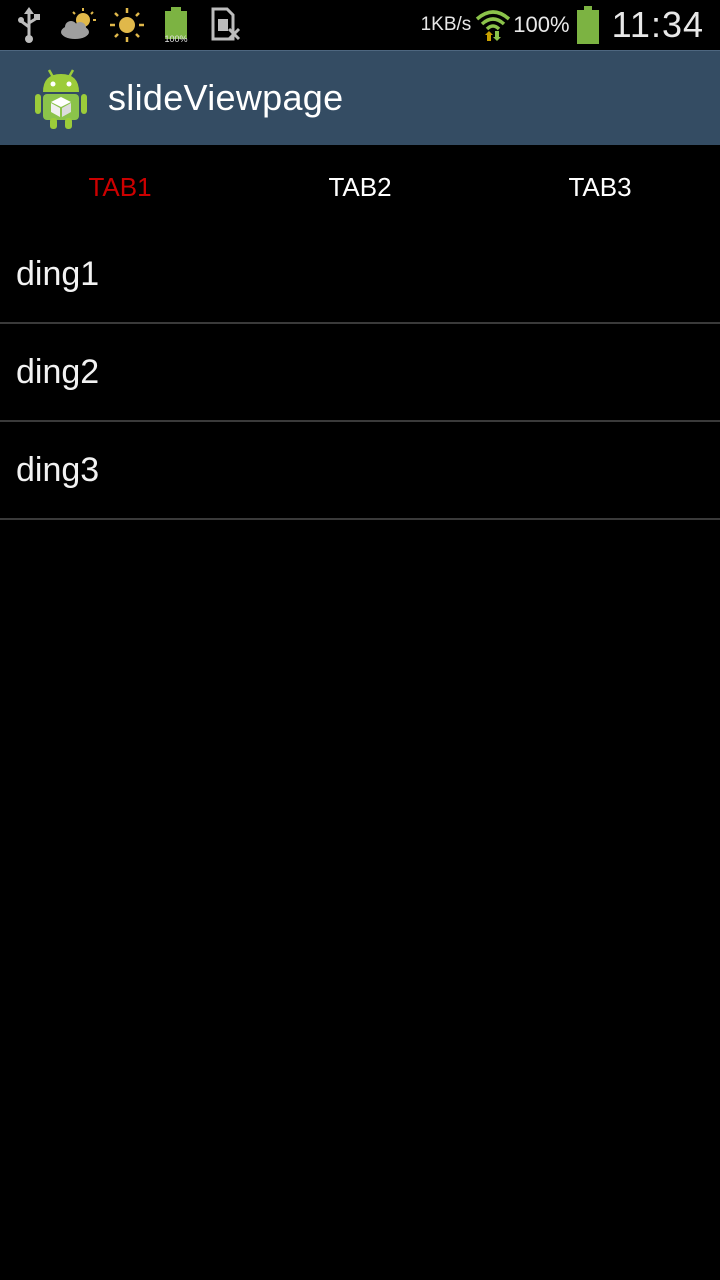 The height and width of the screenshot is (1280, 720). Describe the element at coordinates (600, 187) in the screenshot. I see `tab-3: TAB3` at that location.